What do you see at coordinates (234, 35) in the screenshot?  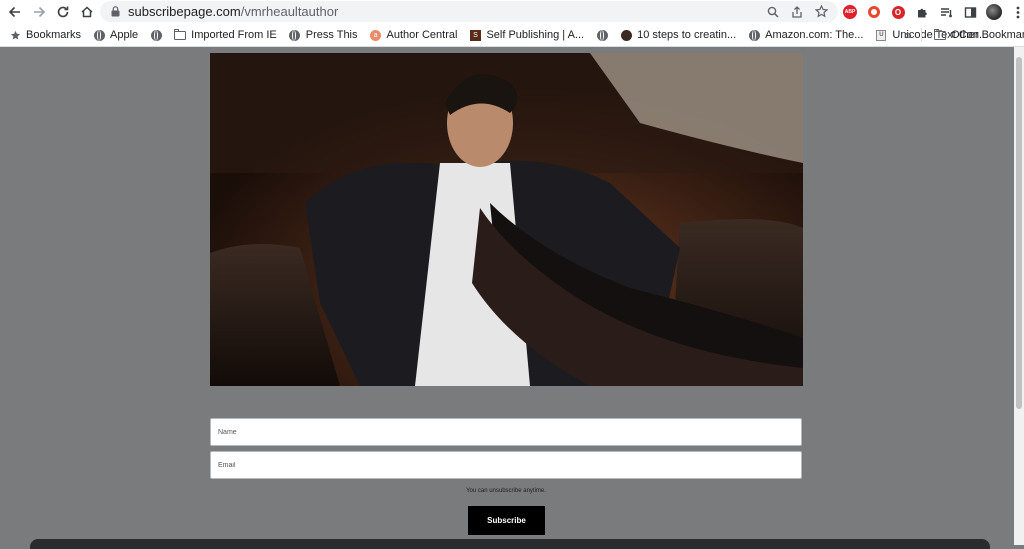 I see `bookmark-label: Imported From IE` at bounding box center [234, 35].